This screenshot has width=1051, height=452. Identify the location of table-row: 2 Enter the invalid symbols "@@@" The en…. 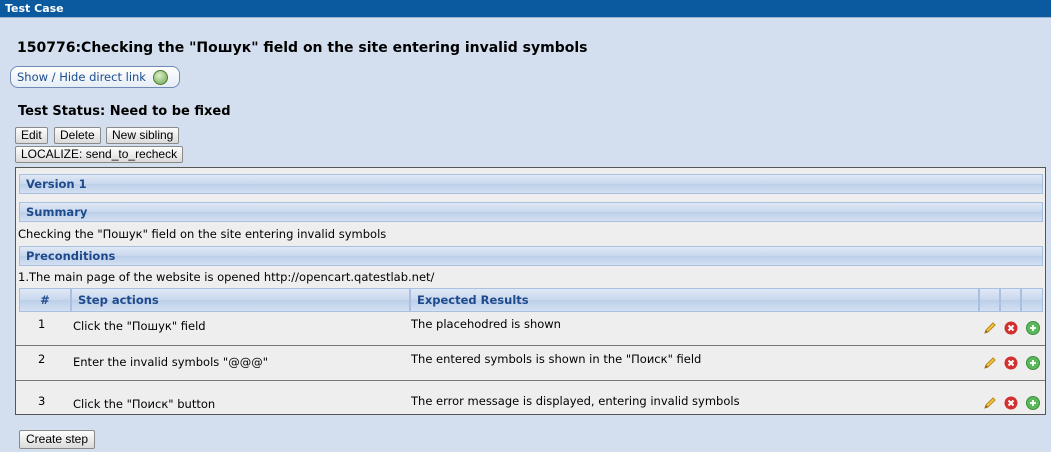
(530, 364).